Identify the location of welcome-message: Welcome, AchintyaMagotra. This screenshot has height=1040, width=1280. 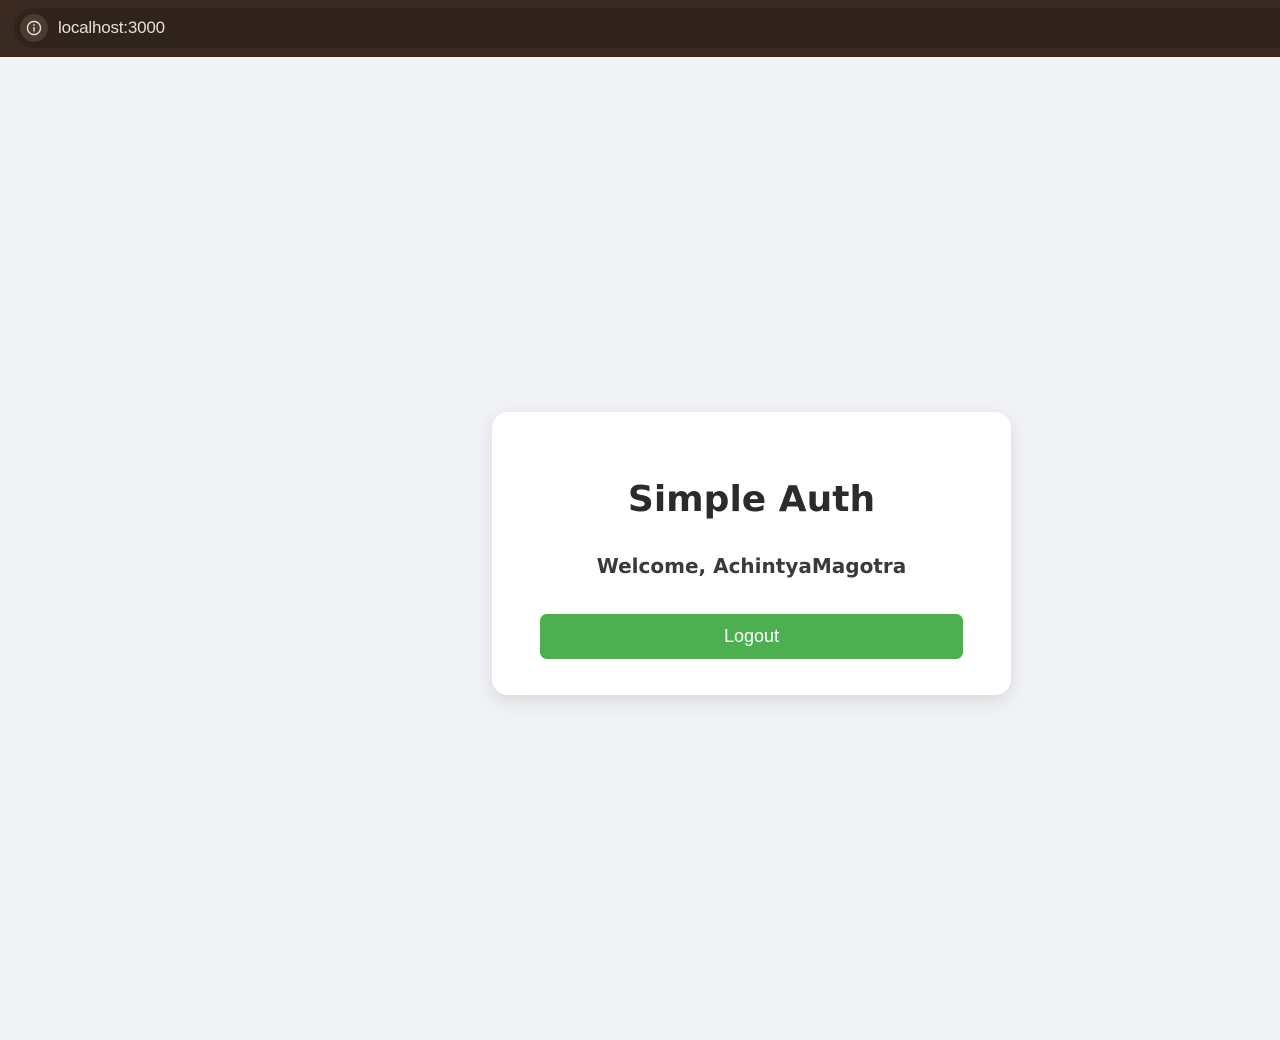
(751, 566).